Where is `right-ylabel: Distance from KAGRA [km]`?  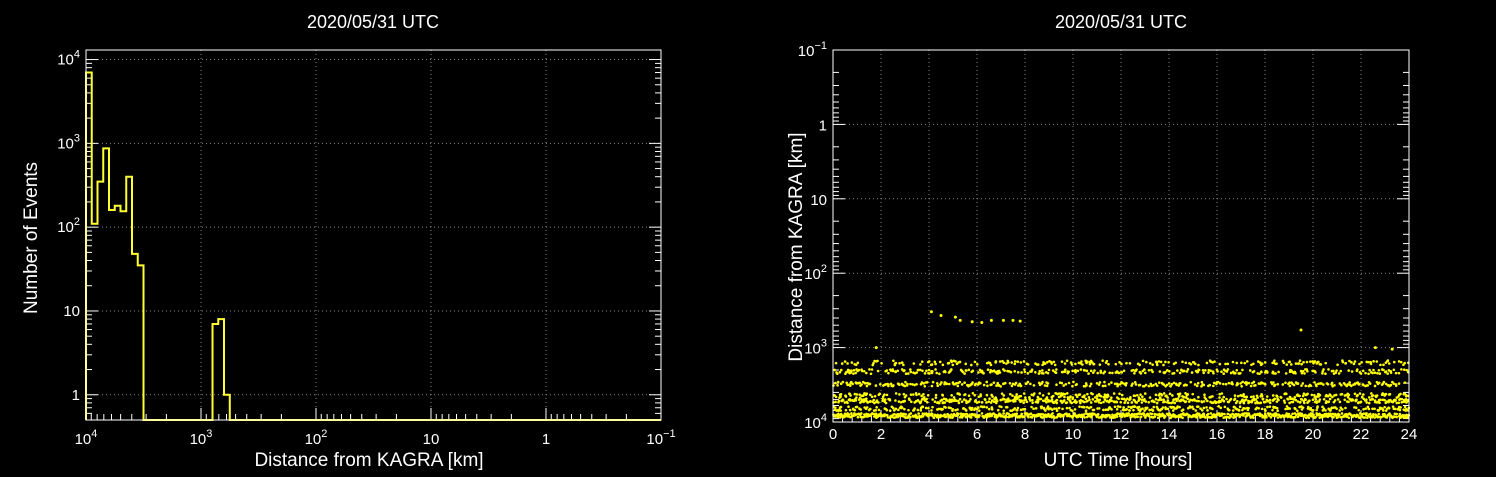 right-ylabel: Distance from KAGRA [km] is located at coordinates (796, 246).